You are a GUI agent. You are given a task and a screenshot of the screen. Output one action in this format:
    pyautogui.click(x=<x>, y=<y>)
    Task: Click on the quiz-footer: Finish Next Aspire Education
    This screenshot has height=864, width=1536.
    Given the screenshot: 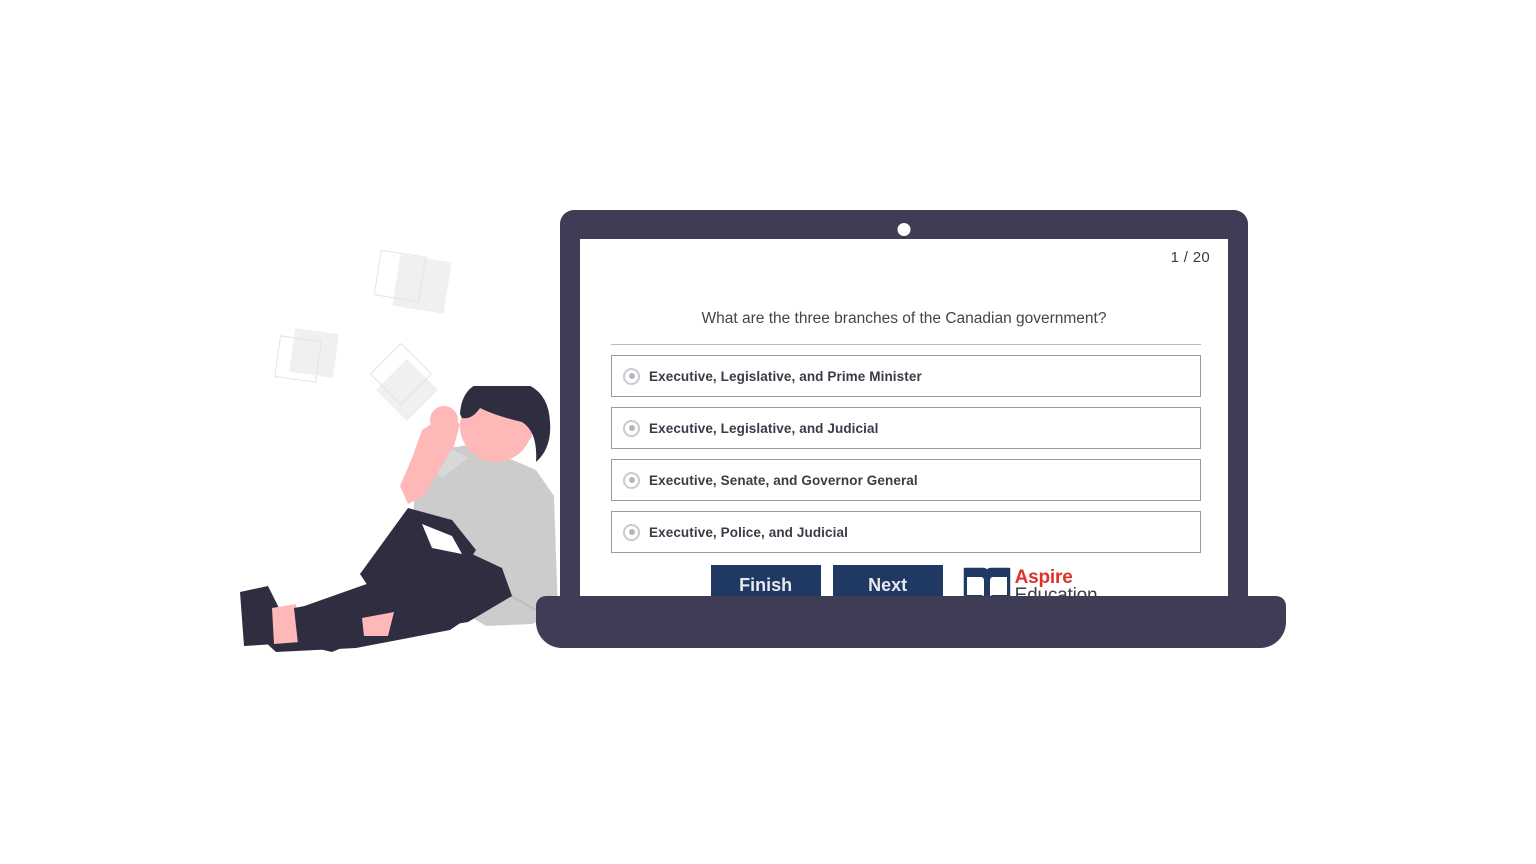 What is the action you would take?
    pyautogui.click(x=904, y=582)
    